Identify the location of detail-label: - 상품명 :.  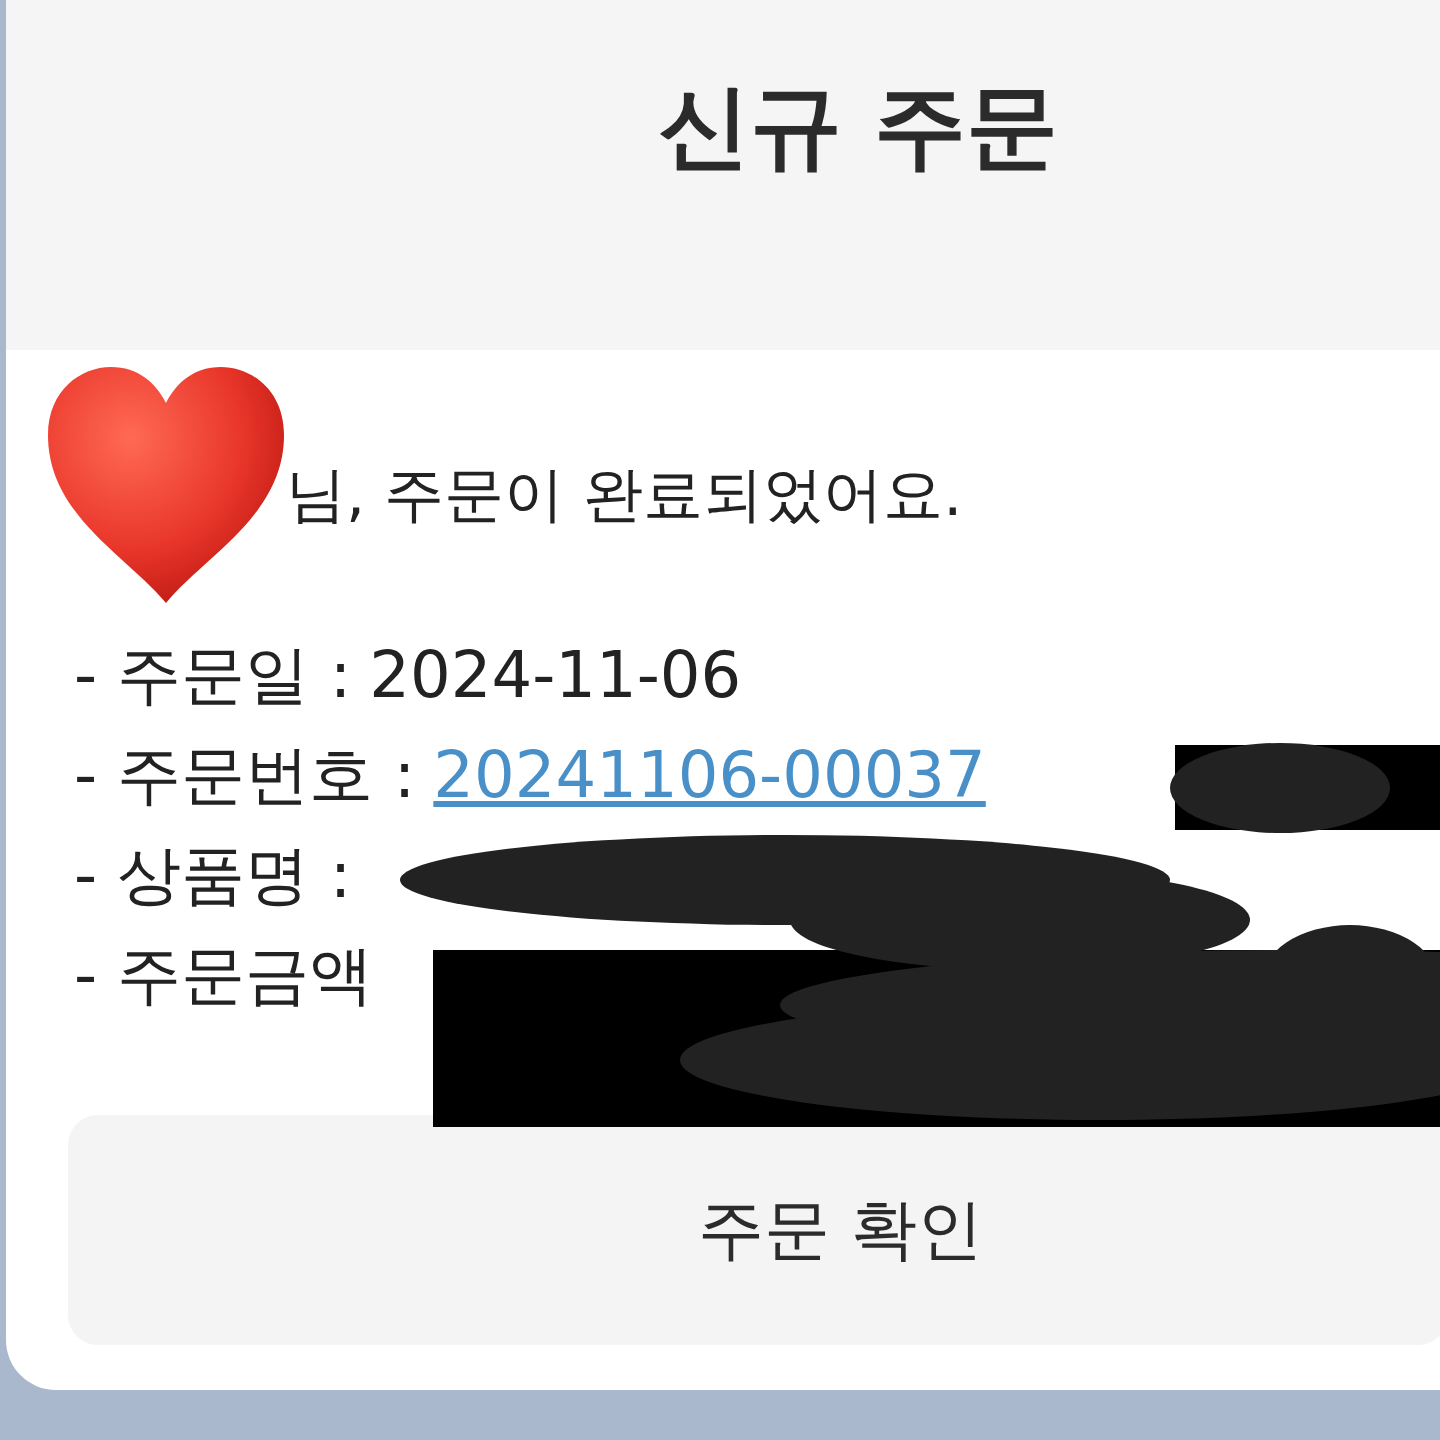
(213, 875).